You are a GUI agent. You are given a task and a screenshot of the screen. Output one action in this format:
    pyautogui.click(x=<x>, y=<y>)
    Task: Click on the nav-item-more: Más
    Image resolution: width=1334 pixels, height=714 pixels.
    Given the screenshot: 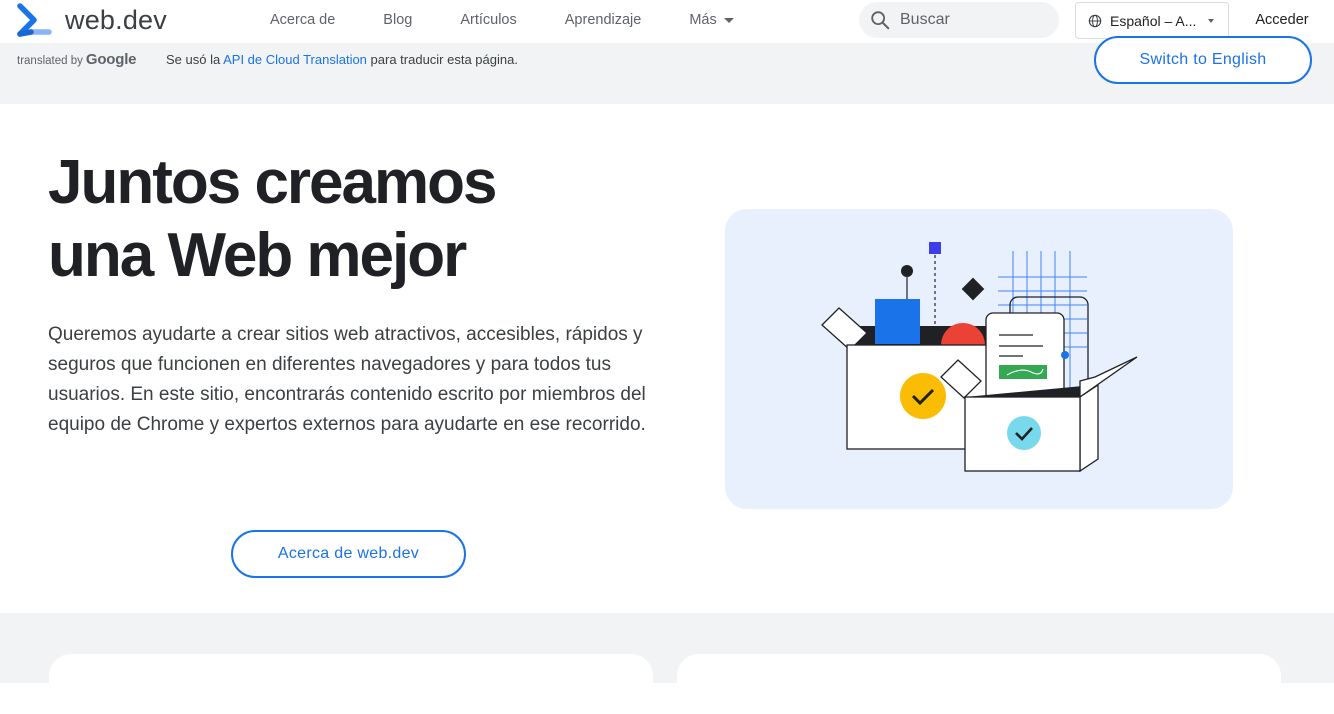 What is the action you would take?
    pyautogui.click(x=711, y=20)
    